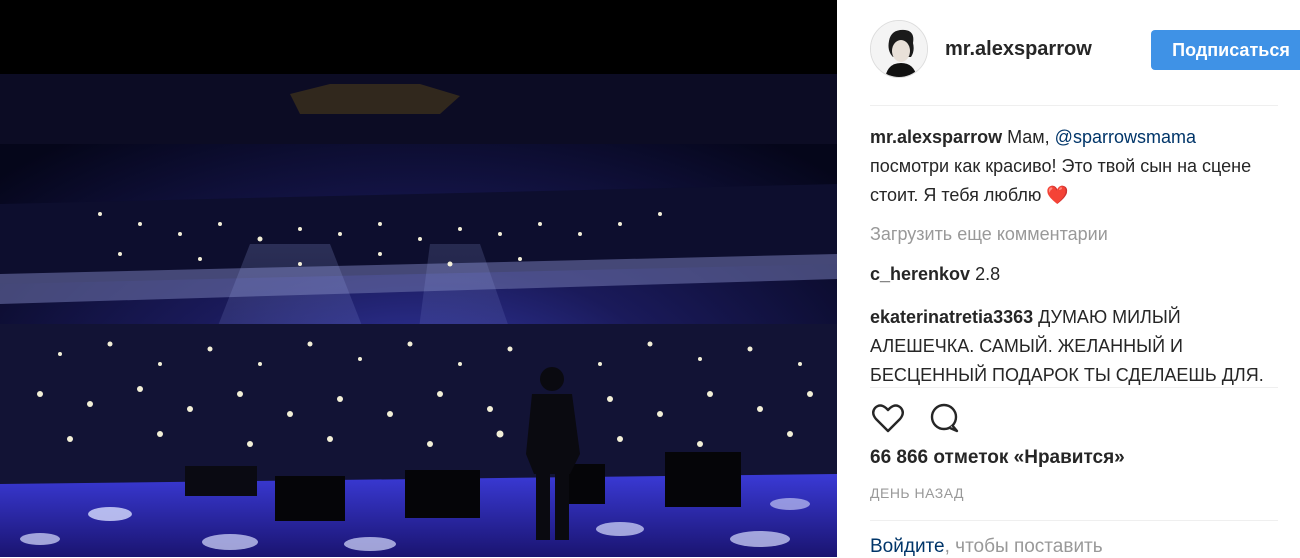 The image size is (1300, 558). I want to click on heart-emoji: ❤️, so click(1057, 195).